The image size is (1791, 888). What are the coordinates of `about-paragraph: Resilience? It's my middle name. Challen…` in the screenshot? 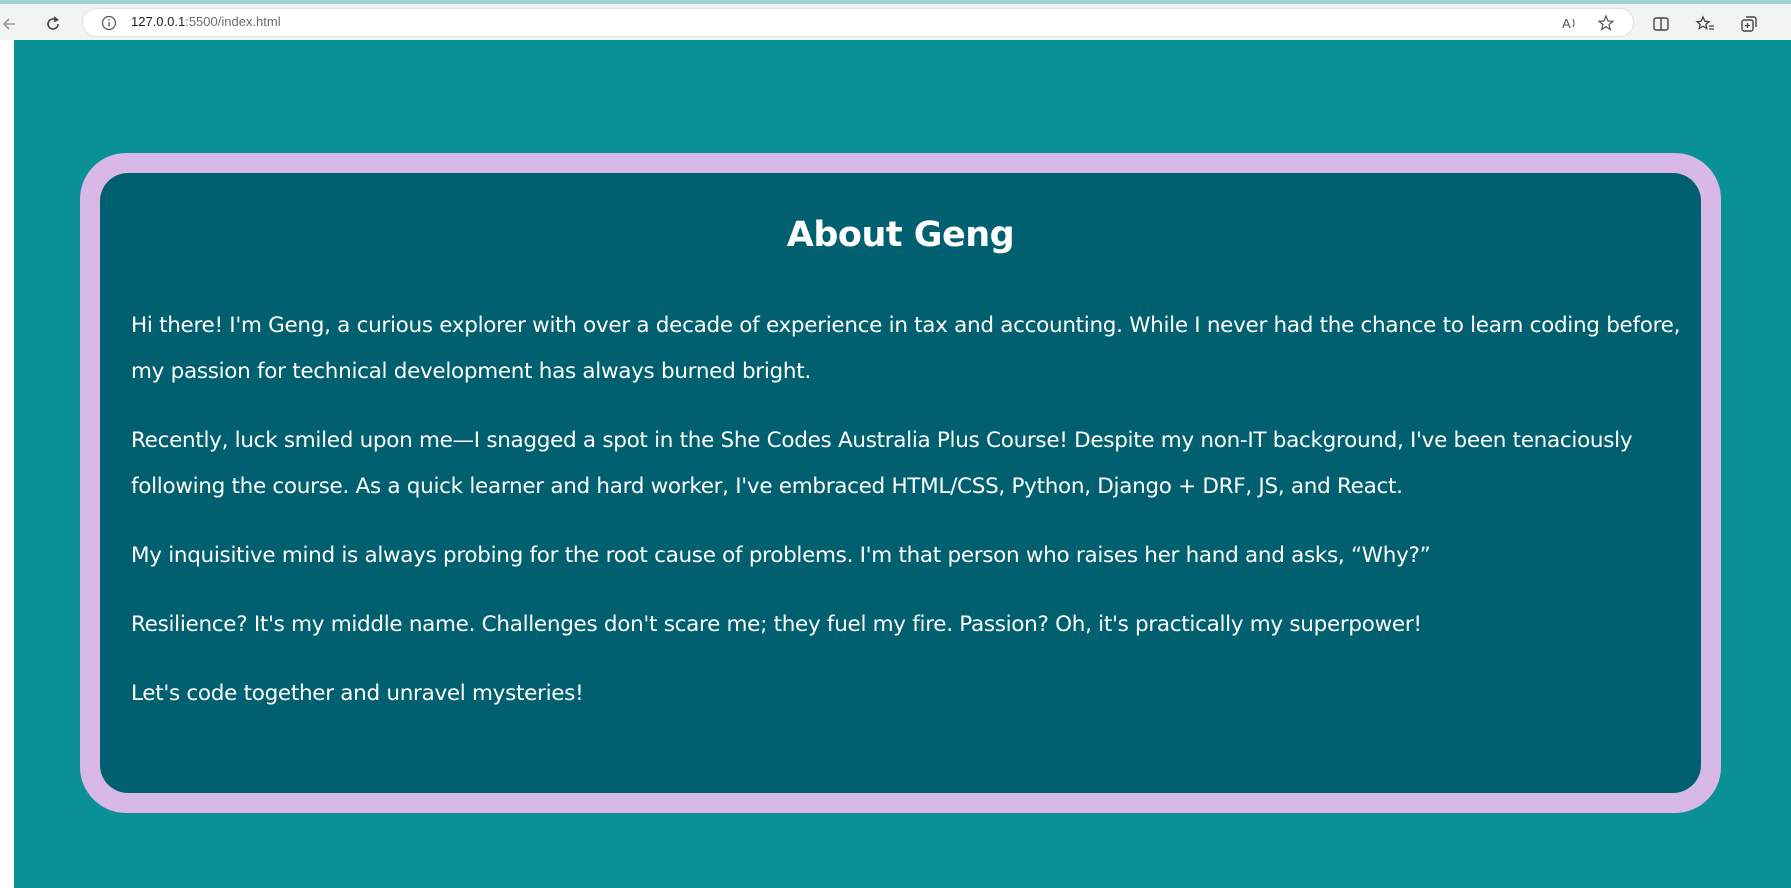 It's located at (776, 624).